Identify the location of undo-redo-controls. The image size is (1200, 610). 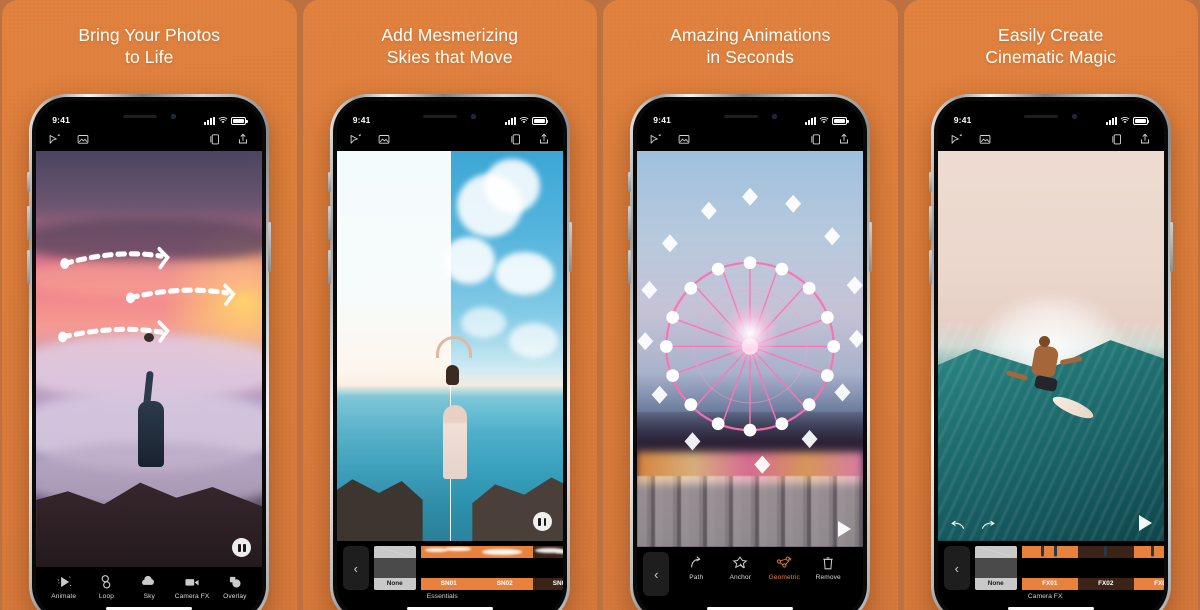
(973, 525).